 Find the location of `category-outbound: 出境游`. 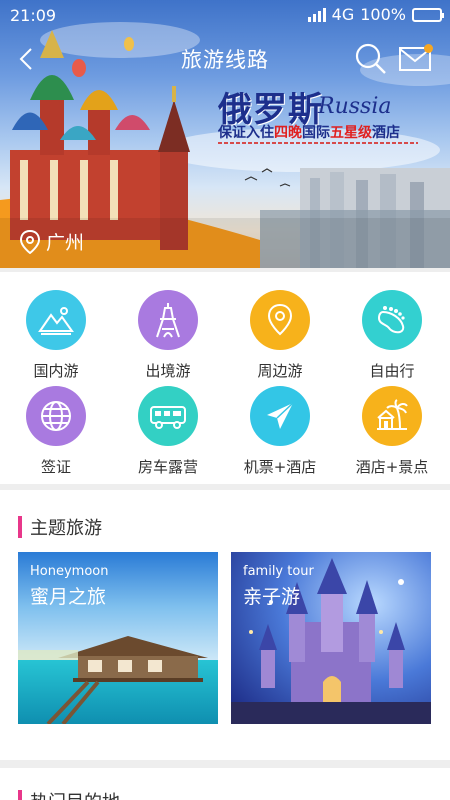

category-outbound: 出境游 is located at coordinates (168, 335).